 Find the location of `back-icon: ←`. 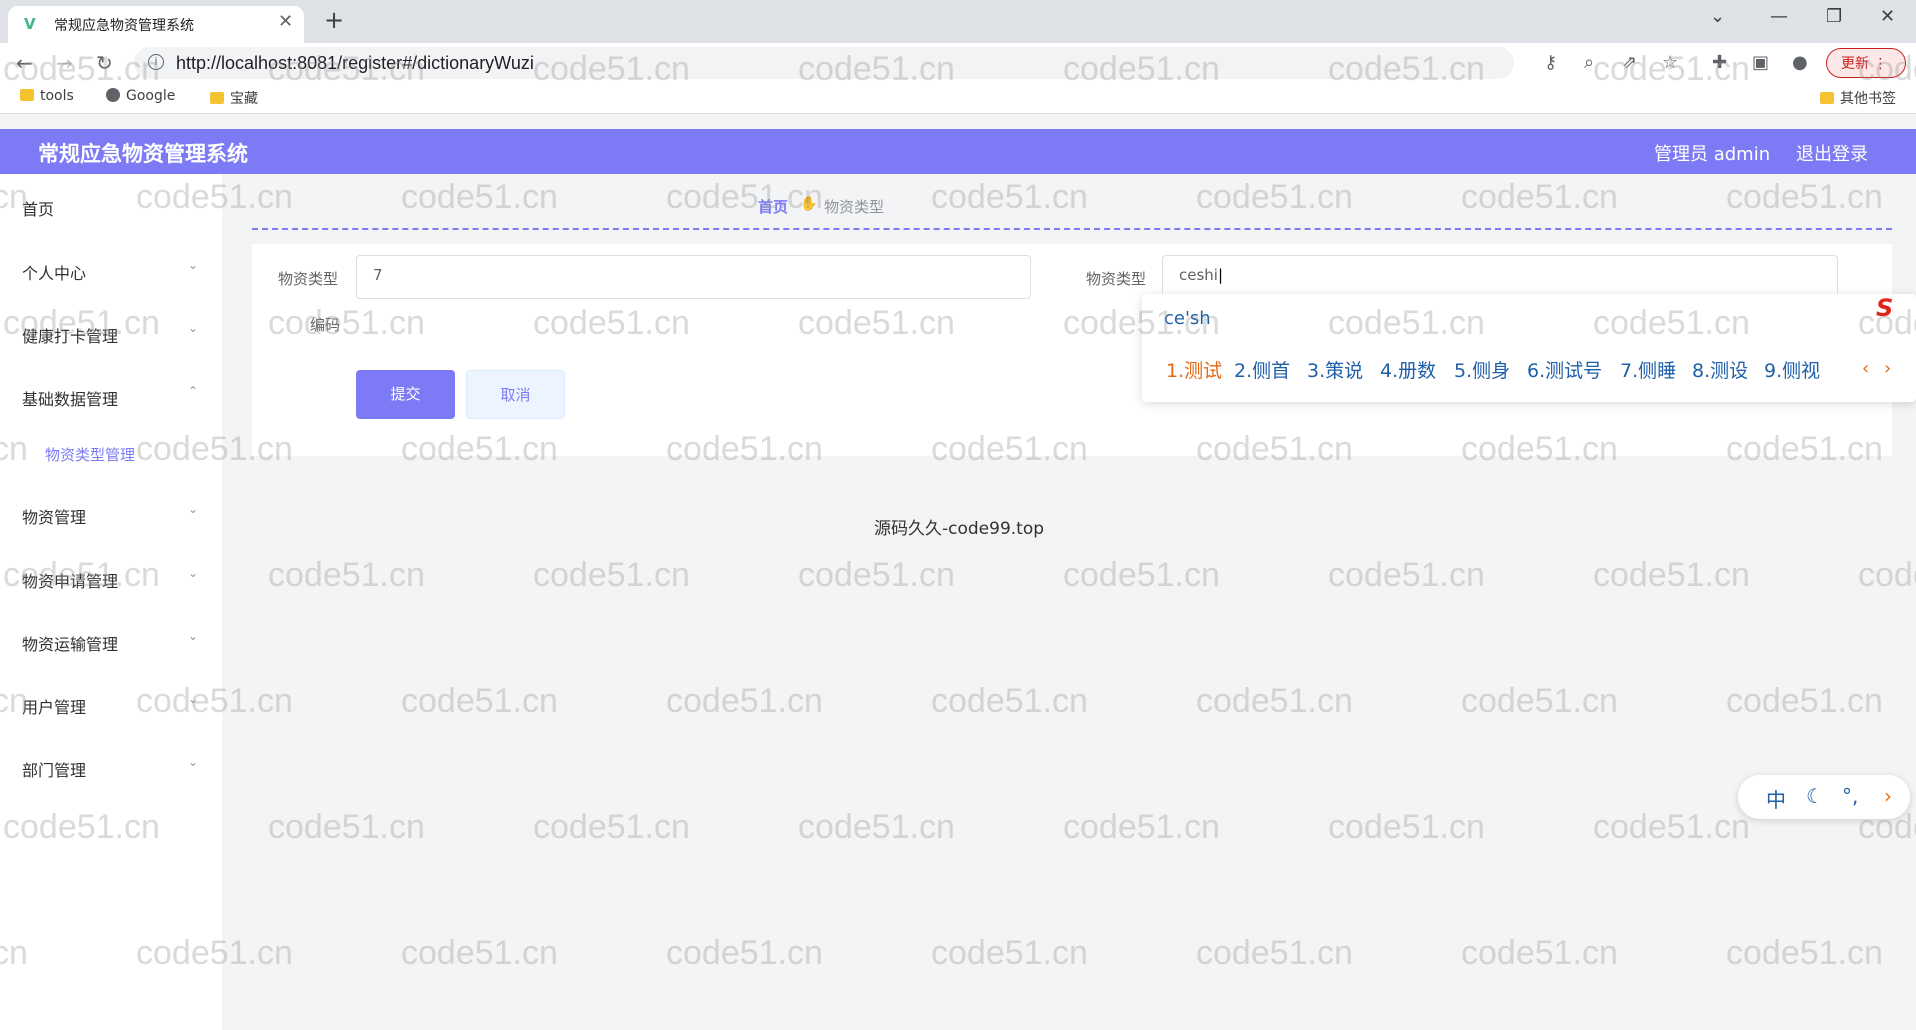

back-icon: ← is located at coordinates (24, 63).